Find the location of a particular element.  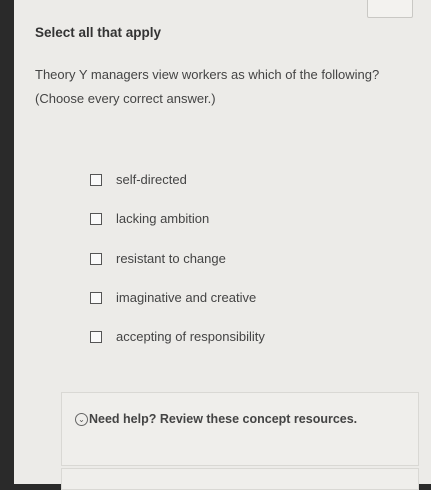

option-imaginative-and-creative: imaginative and creative is located at coordinates (173, 297).